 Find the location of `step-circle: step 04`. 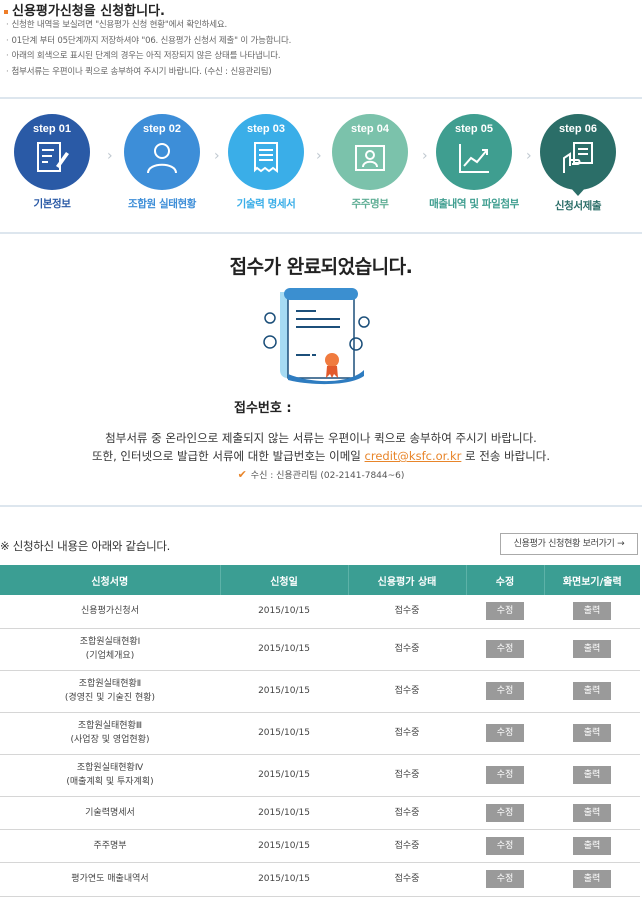

step-circle: step 04 is located at coordinates (370, 152).